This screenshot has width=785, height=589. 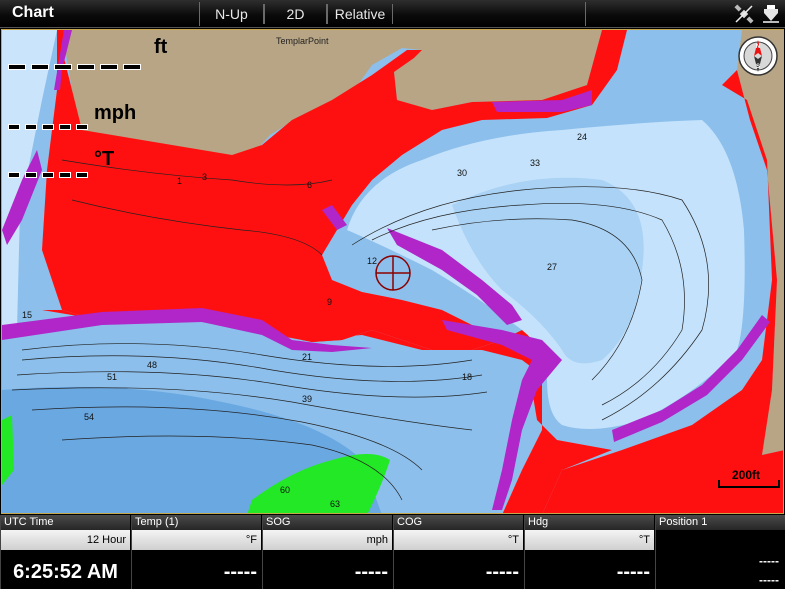 I want to click on motion-mode-button: Relative, so click(x=360, y=14).